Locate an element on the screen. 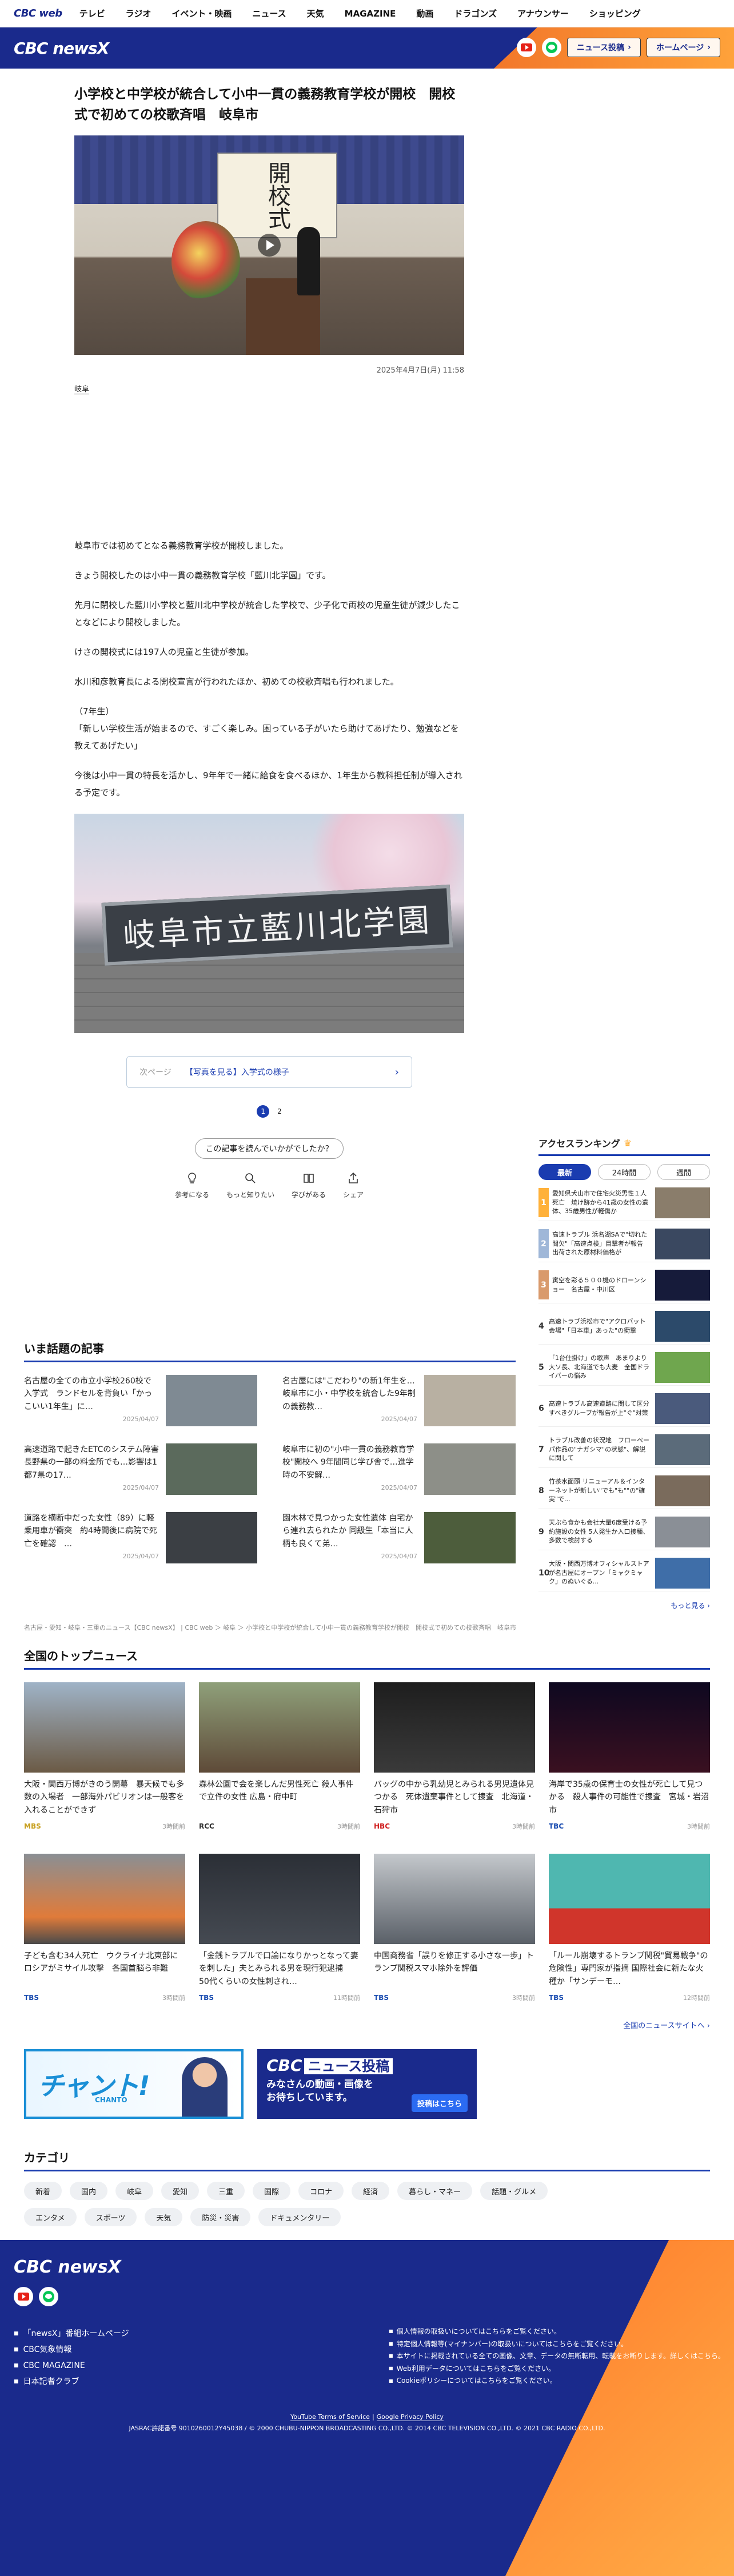  homepage-button: ホームページ › is located at coordinates (683, 47).